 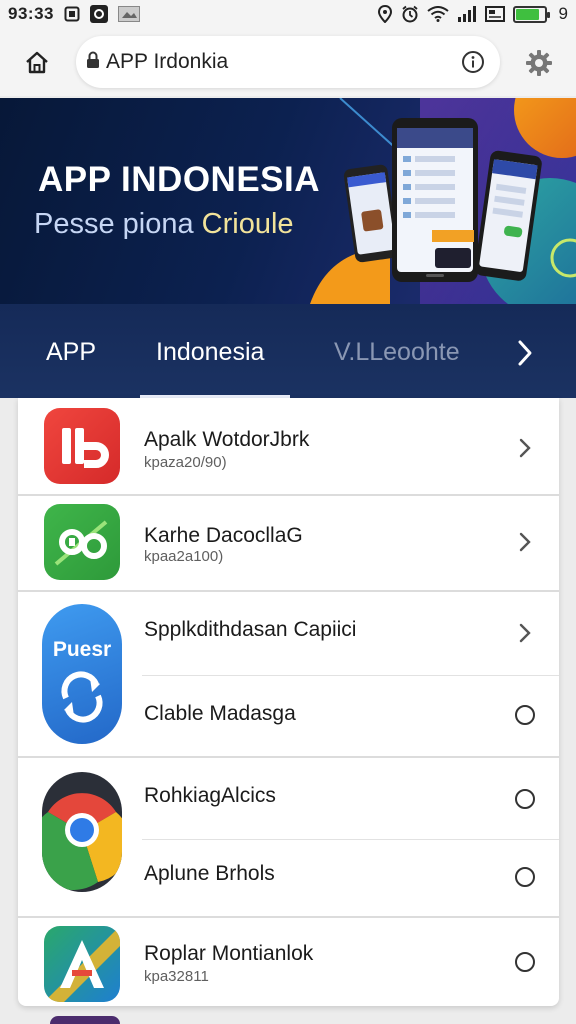 What do you see at coordinates (410, 14) in the screenshot?
I see `alarm-icon` at bounding box center [410, 14].